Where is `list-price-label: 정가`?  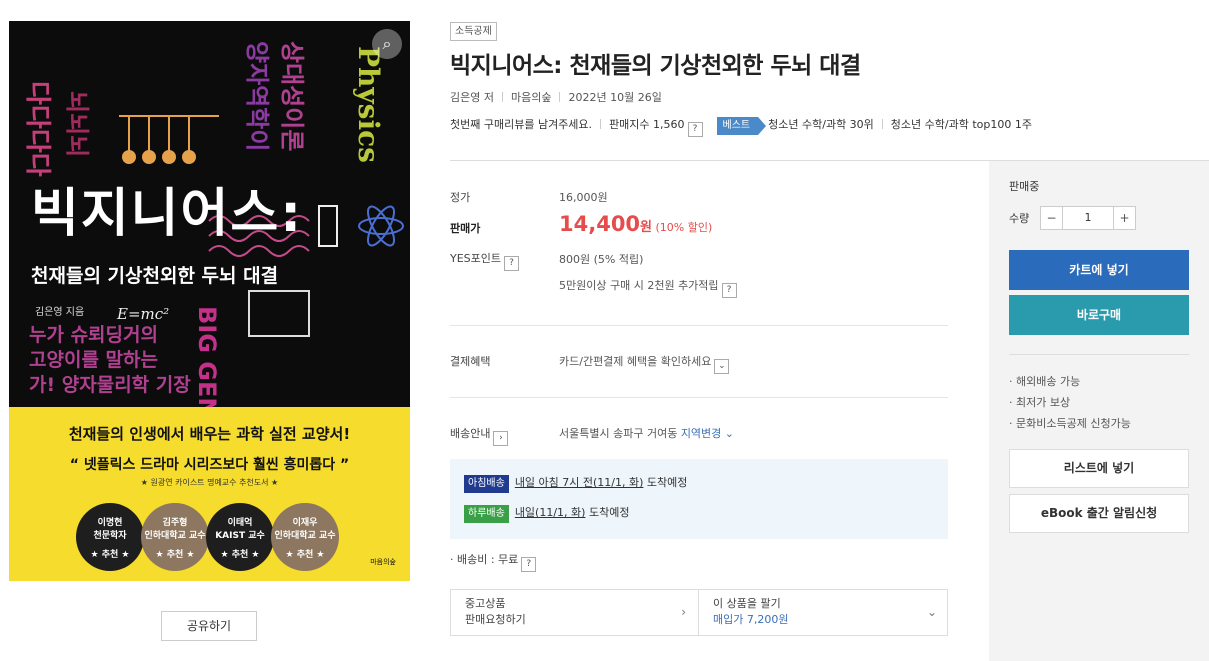
list-price-label: 정가 is located at coordinates (460, 197).